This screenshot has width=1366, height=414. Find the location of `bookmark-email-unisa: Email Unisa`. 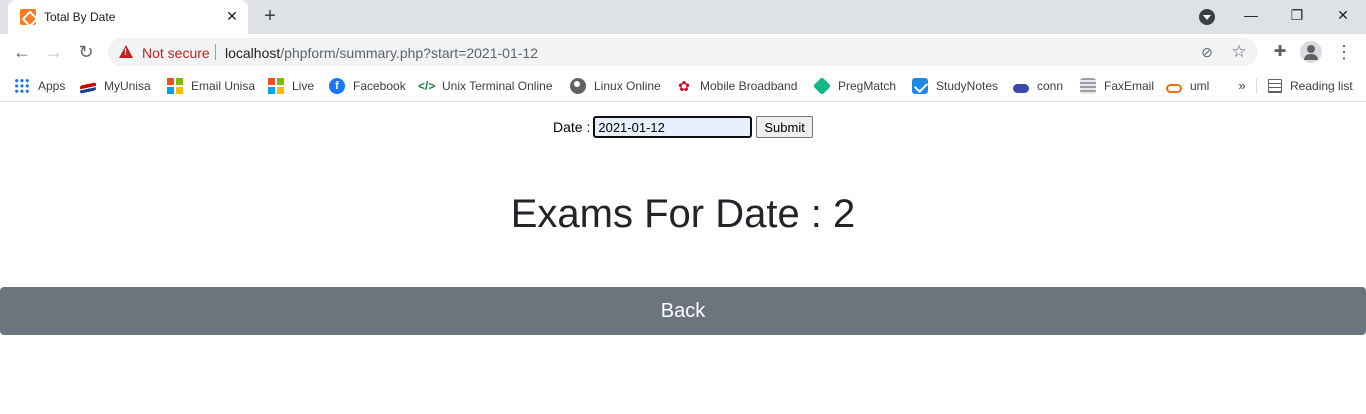

bookmark-email-unisa: Email Unisa is located at coordinates (211, 86).